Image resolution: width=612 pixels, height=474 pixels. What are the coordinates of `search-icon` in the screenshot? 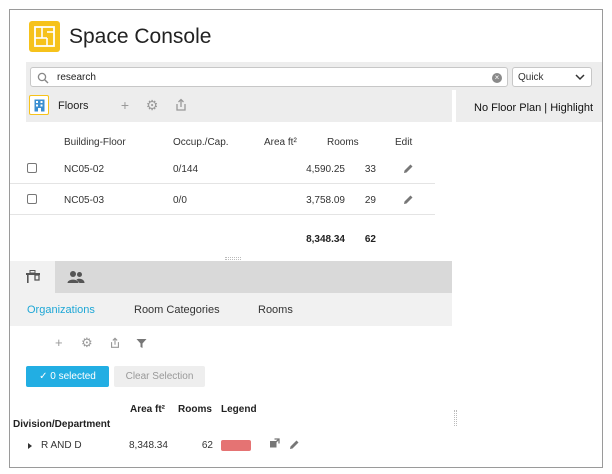 It's located at (43, 78).